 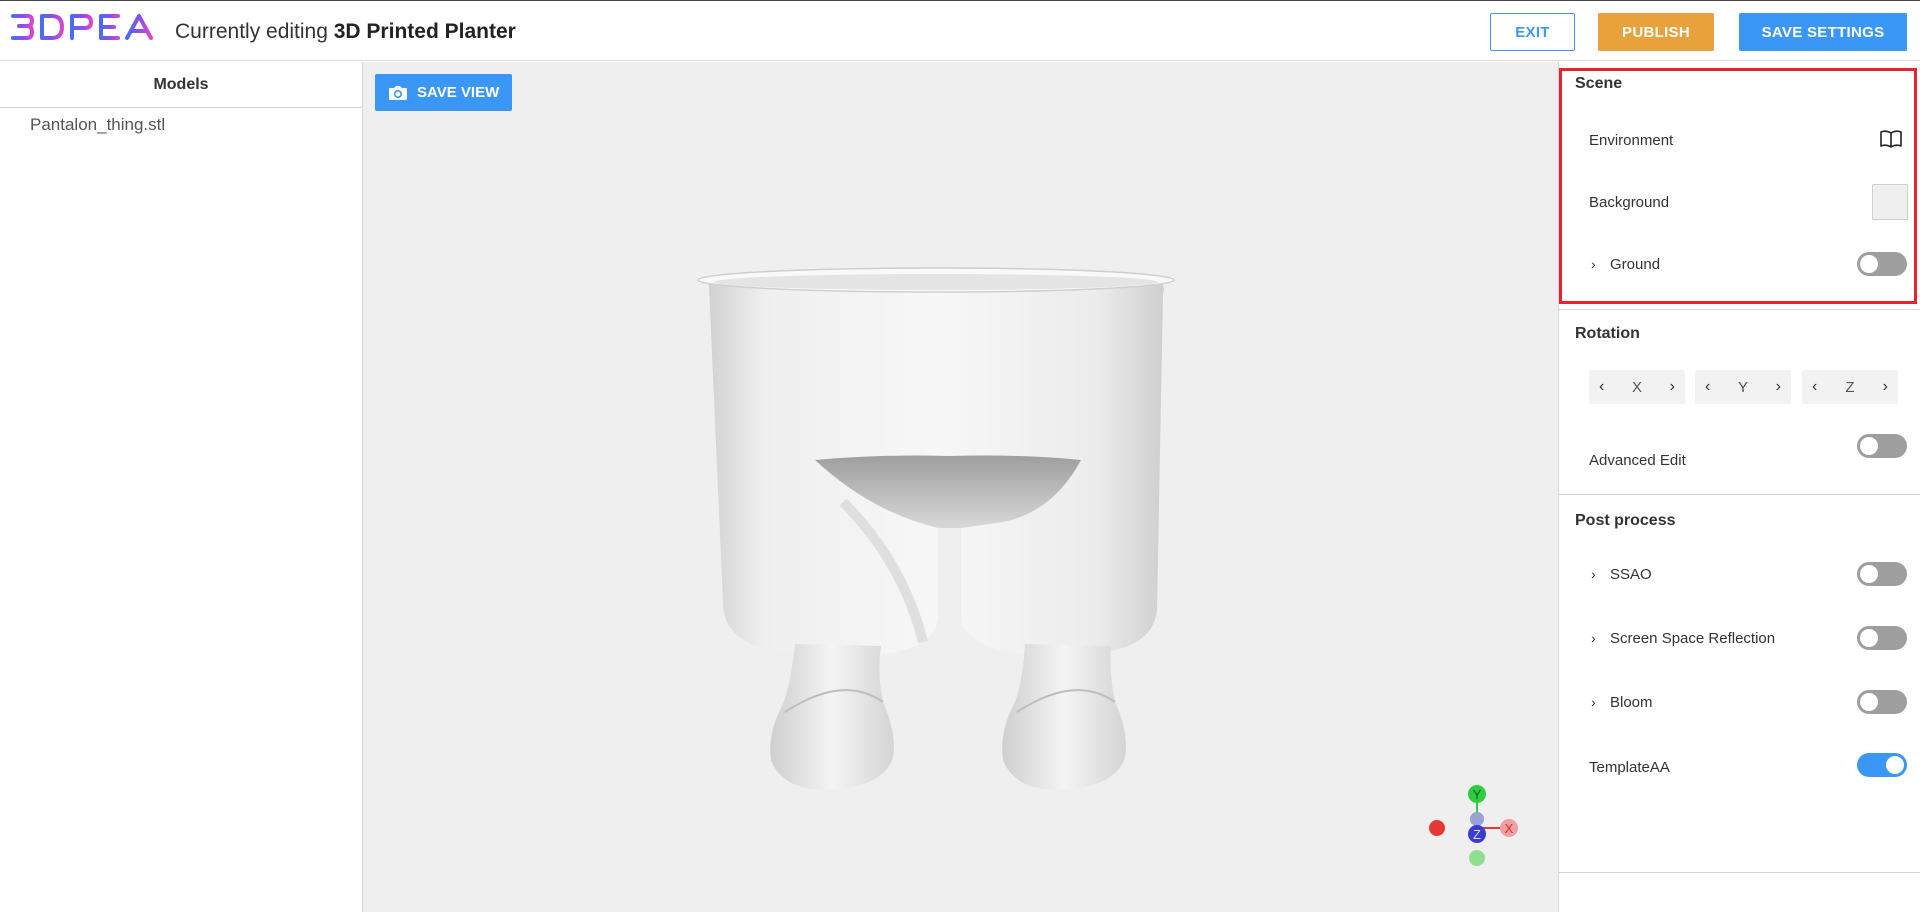 I want to click on rotation-z-control: ‹ Z ›, so click(x=1850, y=387).